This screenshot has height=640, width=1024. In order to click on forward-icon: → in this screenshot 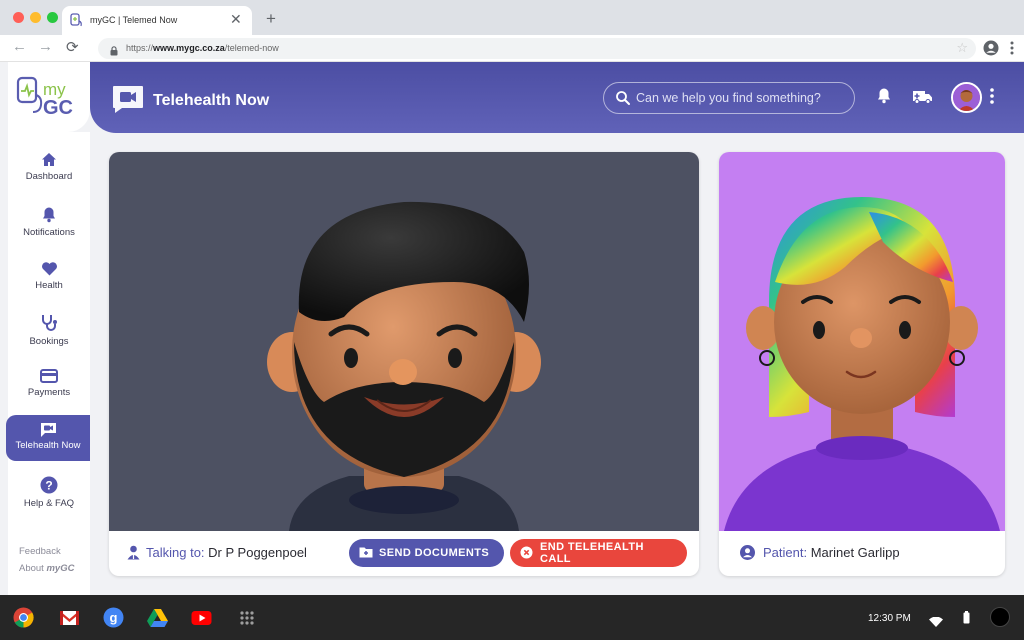, I will do `click(45, 46)`.